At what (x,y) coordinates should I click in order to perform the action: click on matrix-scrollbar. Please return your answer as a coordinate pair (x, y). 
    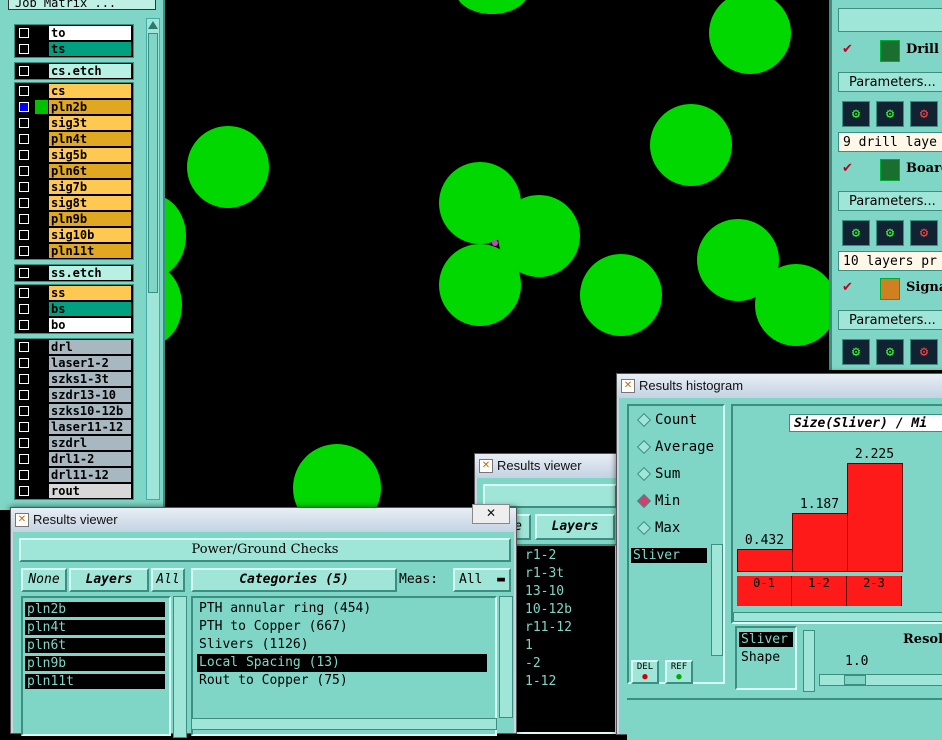
    Looking at the image, I should click on (153, 259).